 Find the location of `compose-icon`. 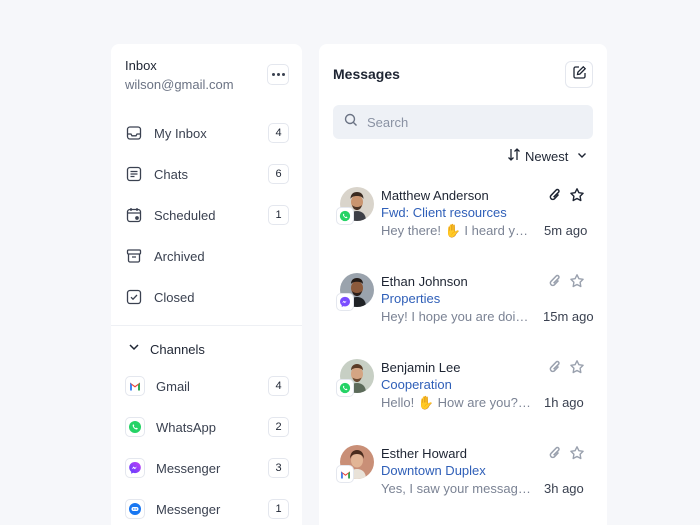

compose-icon is located at coordinates (579, 75).